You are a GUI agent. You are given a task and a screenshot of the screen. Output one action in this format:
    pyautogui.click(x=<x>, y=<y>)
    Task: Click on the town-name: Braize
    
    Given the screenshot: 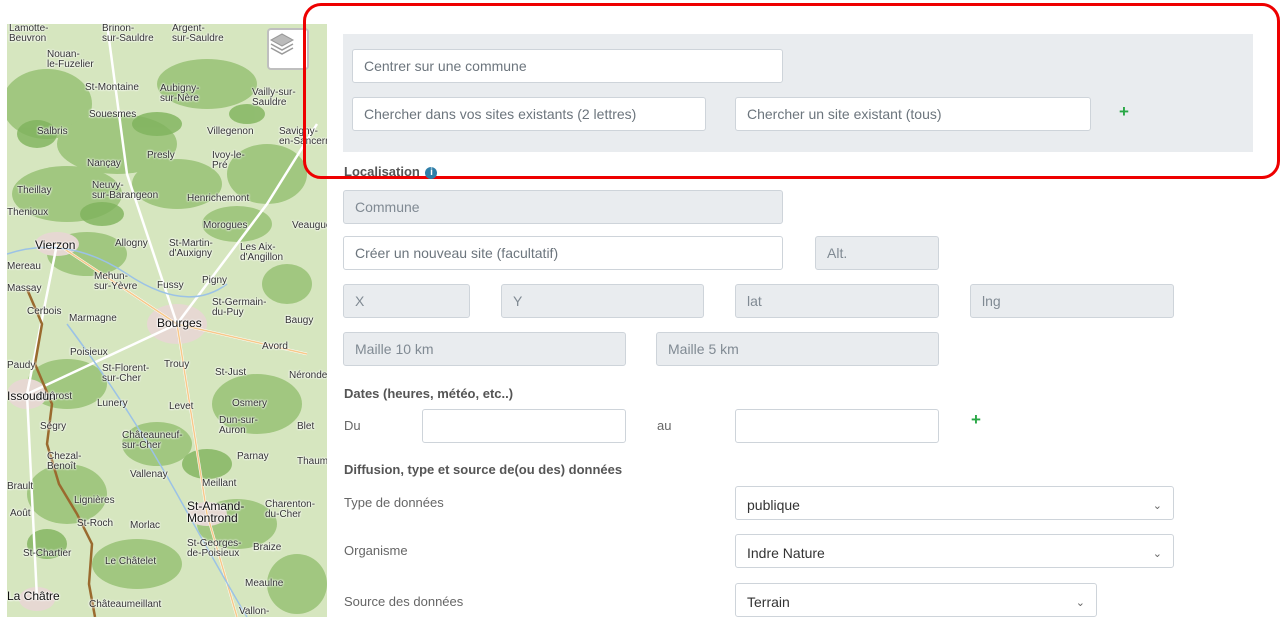 What is the action you would take?
    pyautogui.click(x=267, y=547)
    